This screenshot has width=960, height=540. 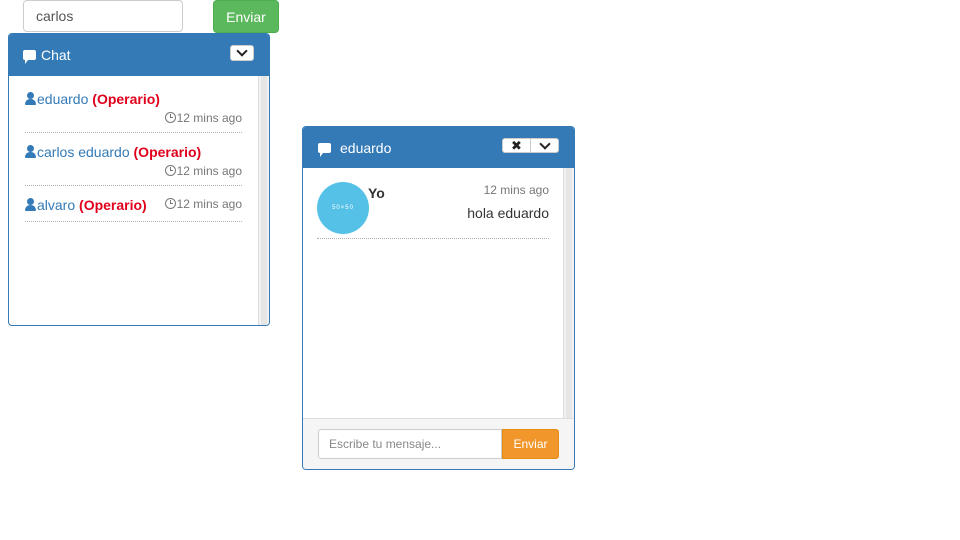 What do you see at coordinates (62, 99) in the screenshot?
I see `user-name: eduardo` at bounding box center [62, 99].